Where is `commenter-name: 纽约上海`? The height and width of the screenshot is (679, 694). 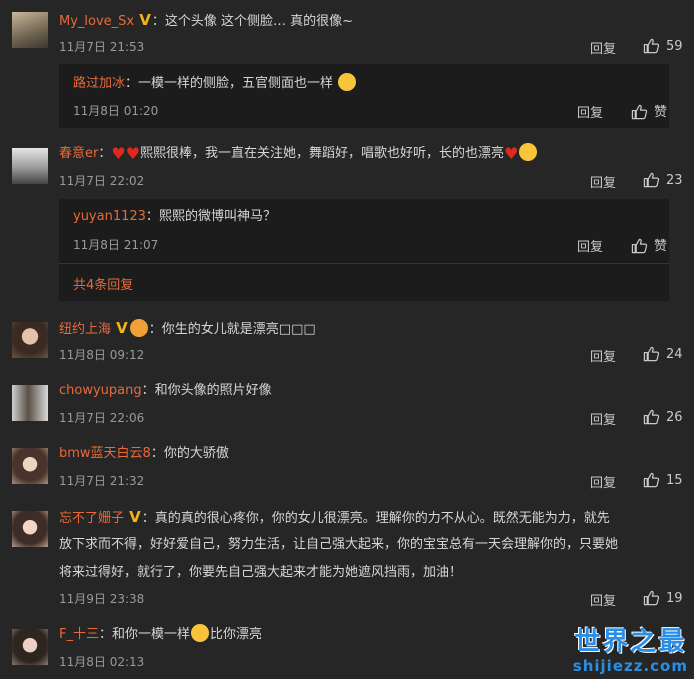 commenter-name: 纽约上海 is located at coordinates (85, 329).